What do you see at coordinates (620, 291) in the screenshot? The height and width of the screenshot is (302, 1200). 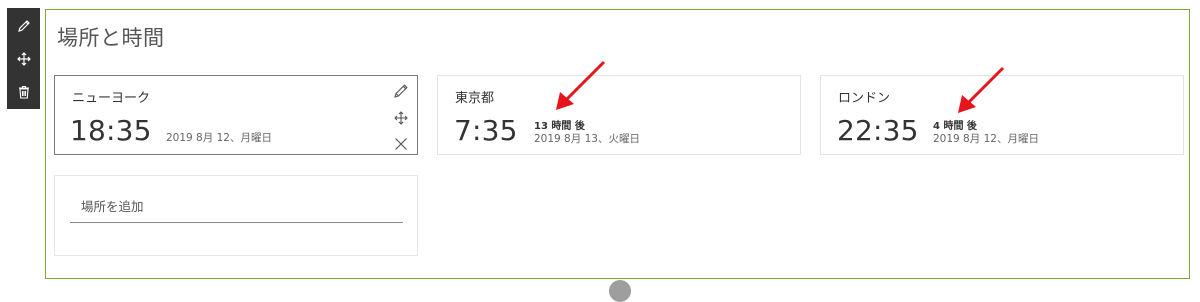 I see `add-section-icon` at bounding box center [620, 291].